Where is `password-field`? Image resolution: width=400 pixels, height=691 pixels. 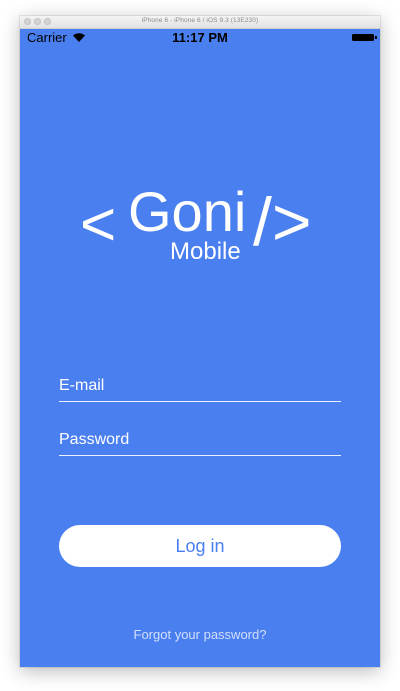 password-field is located at coordinates (200, 438).